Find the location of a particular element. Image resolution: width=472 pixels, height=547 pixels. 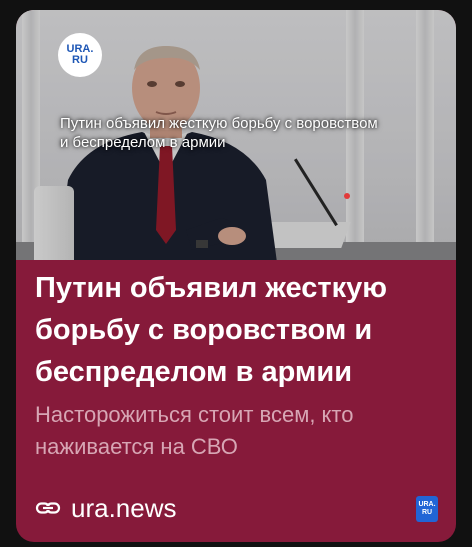

source-link: ura.news is located at coordinates (106, 508).